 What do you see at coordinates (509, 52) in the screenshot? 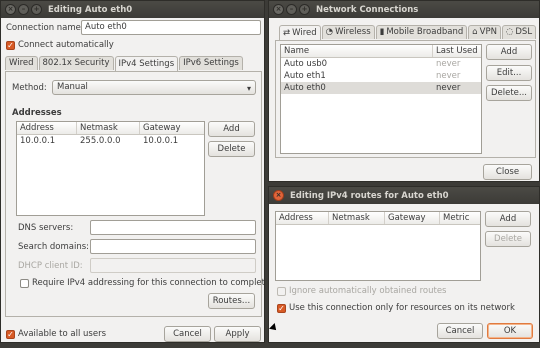
I see `add-connection-button: Add` at bounding box center [509, 52].